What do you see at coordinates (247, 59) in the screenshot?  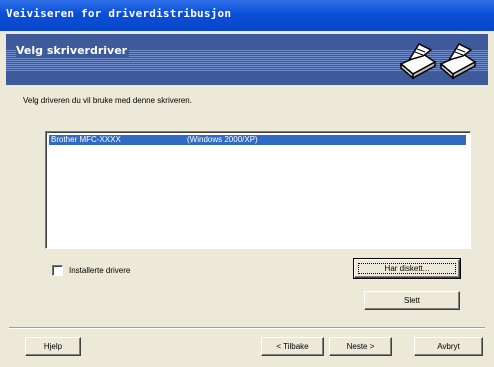 I see `header-banner: Velg skriverdriver` at bounding box center [247, 59].